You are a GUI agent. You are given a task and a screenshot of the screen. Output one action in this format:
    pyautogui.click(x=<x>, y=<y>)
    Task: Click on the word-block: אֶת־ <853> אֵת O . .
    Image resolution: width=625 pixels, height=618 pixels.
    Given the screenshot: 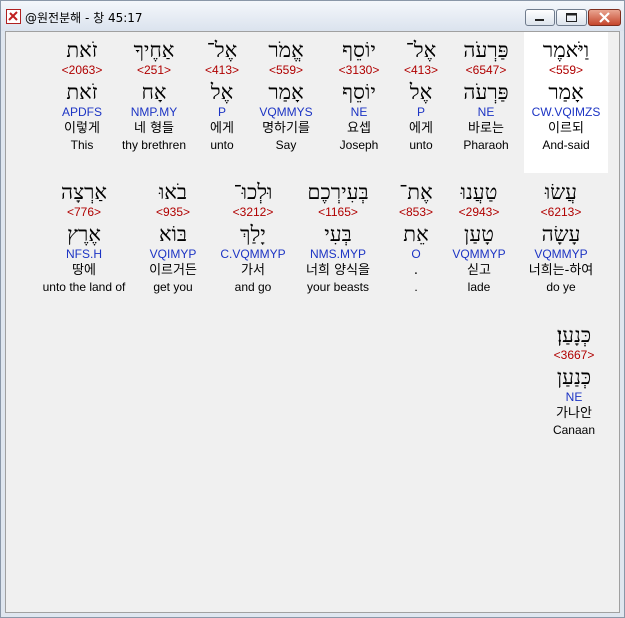 What is the action you would take?
    pyautogui.click(x=416, y=236)
    